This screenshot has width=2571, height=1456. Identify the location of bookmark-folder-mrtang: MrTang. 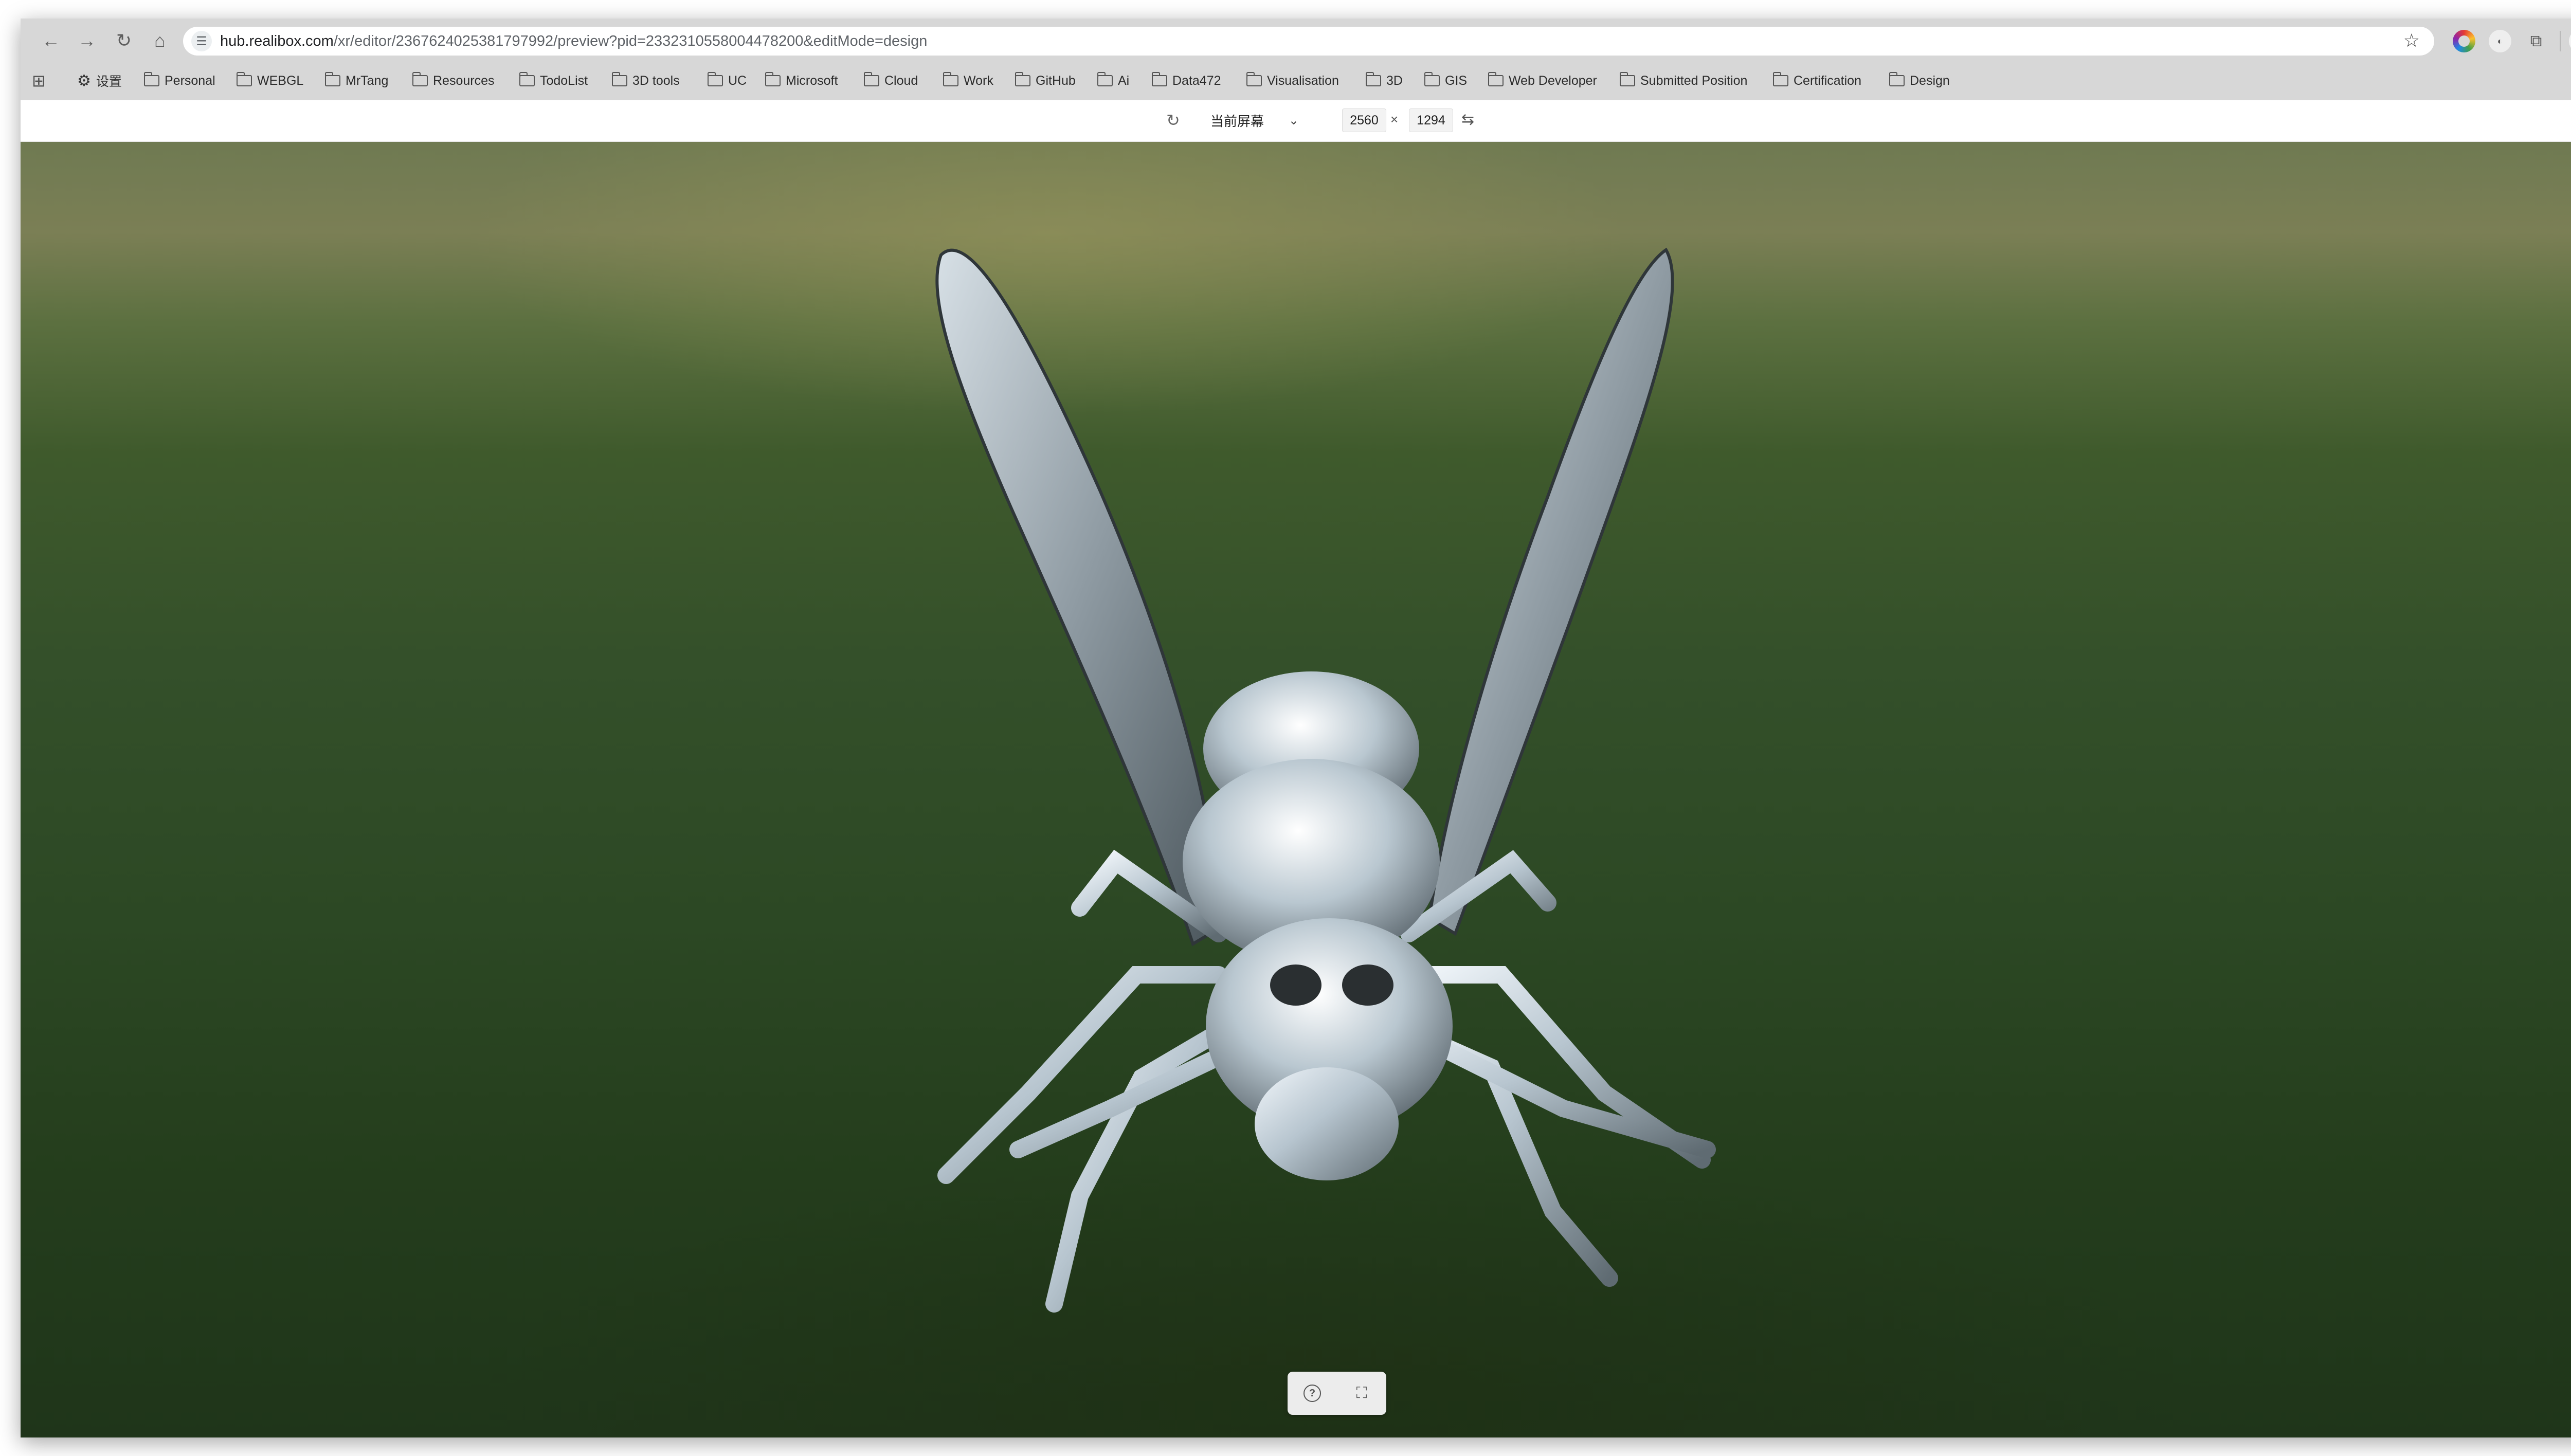
(356, 81).